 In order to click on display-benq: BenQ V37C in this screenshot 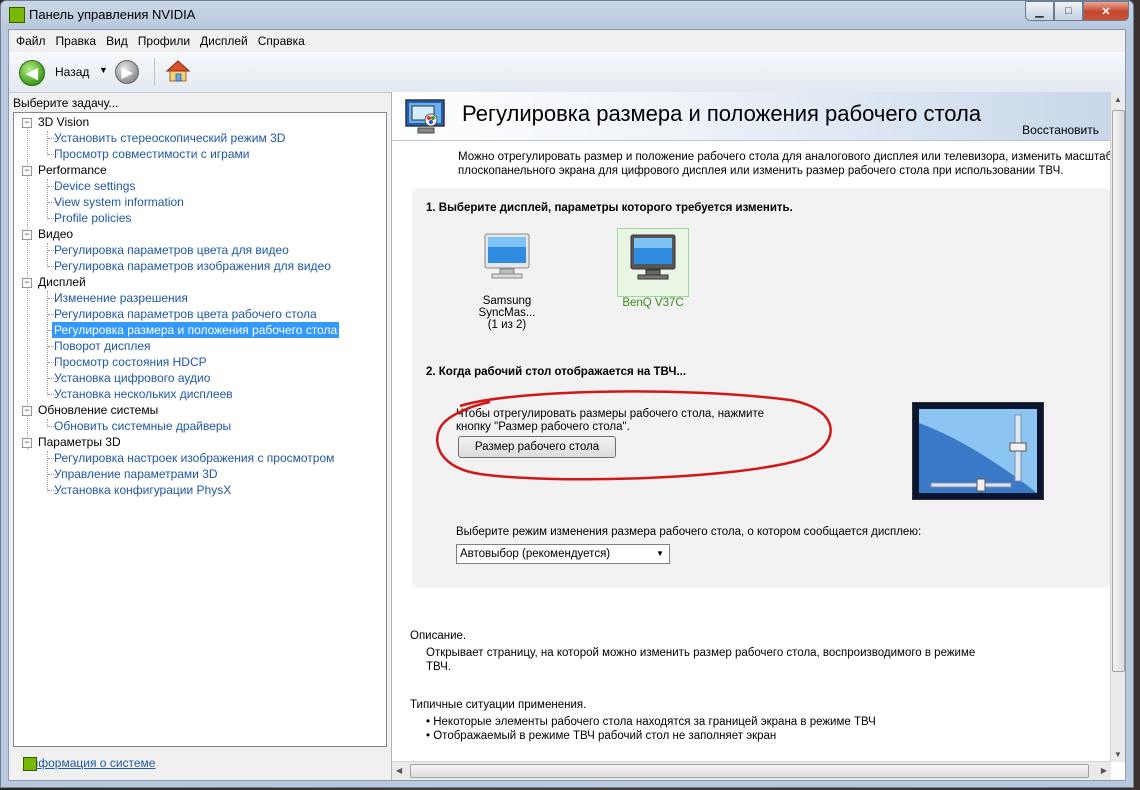, I will do `click(653, 268)`.